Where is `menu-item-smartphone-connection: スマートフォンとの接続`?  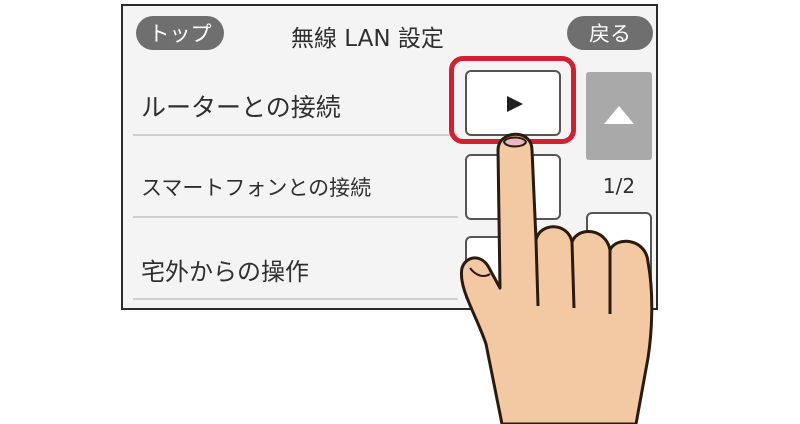 menu-item-smartphone-connection: スマートフォンとの接続 is located at coordinates (256, 187).